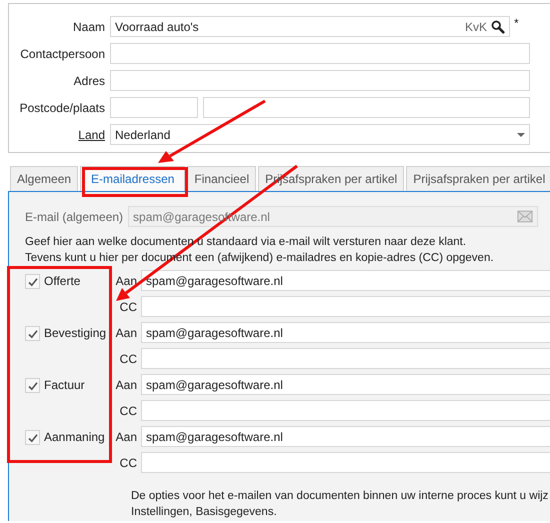  Describe the element at coordinates (516, 23) in the screenshot. I see `required-mark: *` at that location.